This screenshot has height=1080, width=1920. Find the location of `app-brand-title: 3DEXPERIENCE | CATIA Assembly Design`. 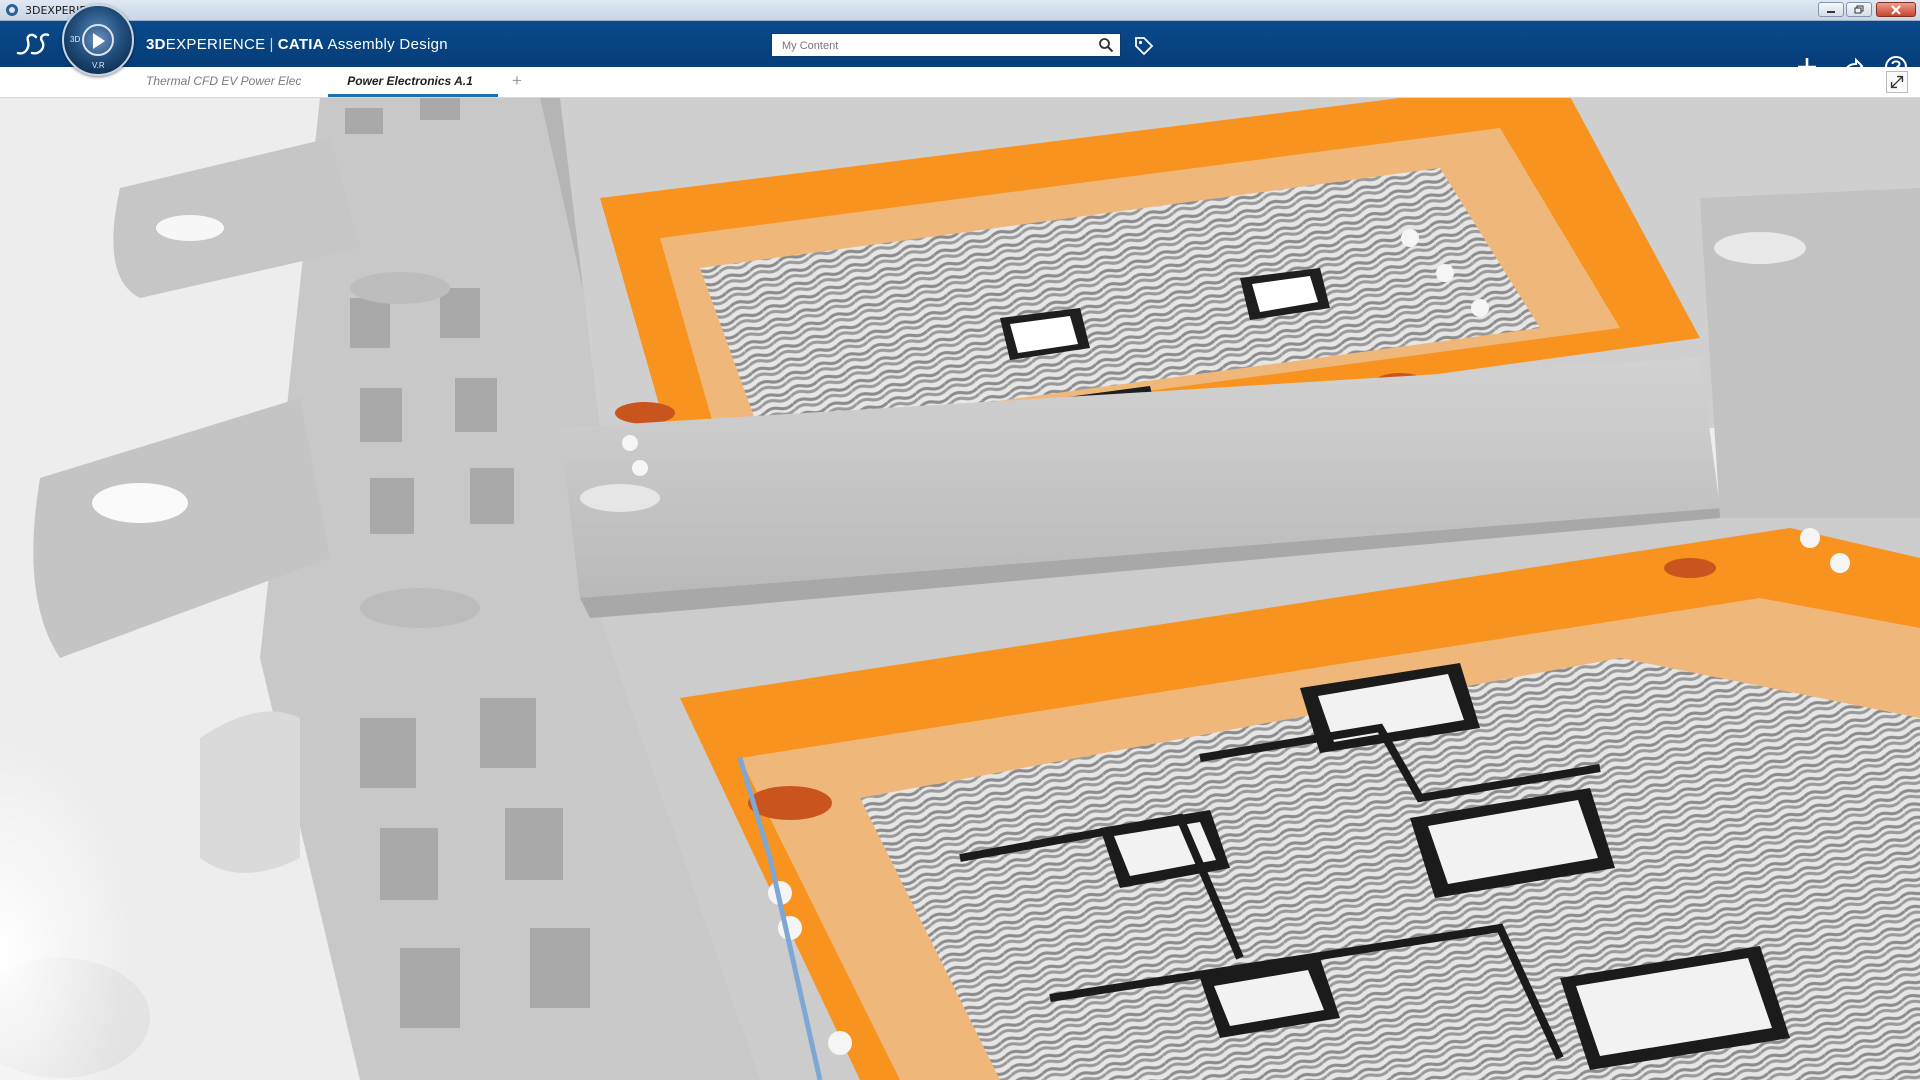

app-brand-title: 3DEXPERIENCE | CATIA Assembly Design is located at coordinates (297, 44).